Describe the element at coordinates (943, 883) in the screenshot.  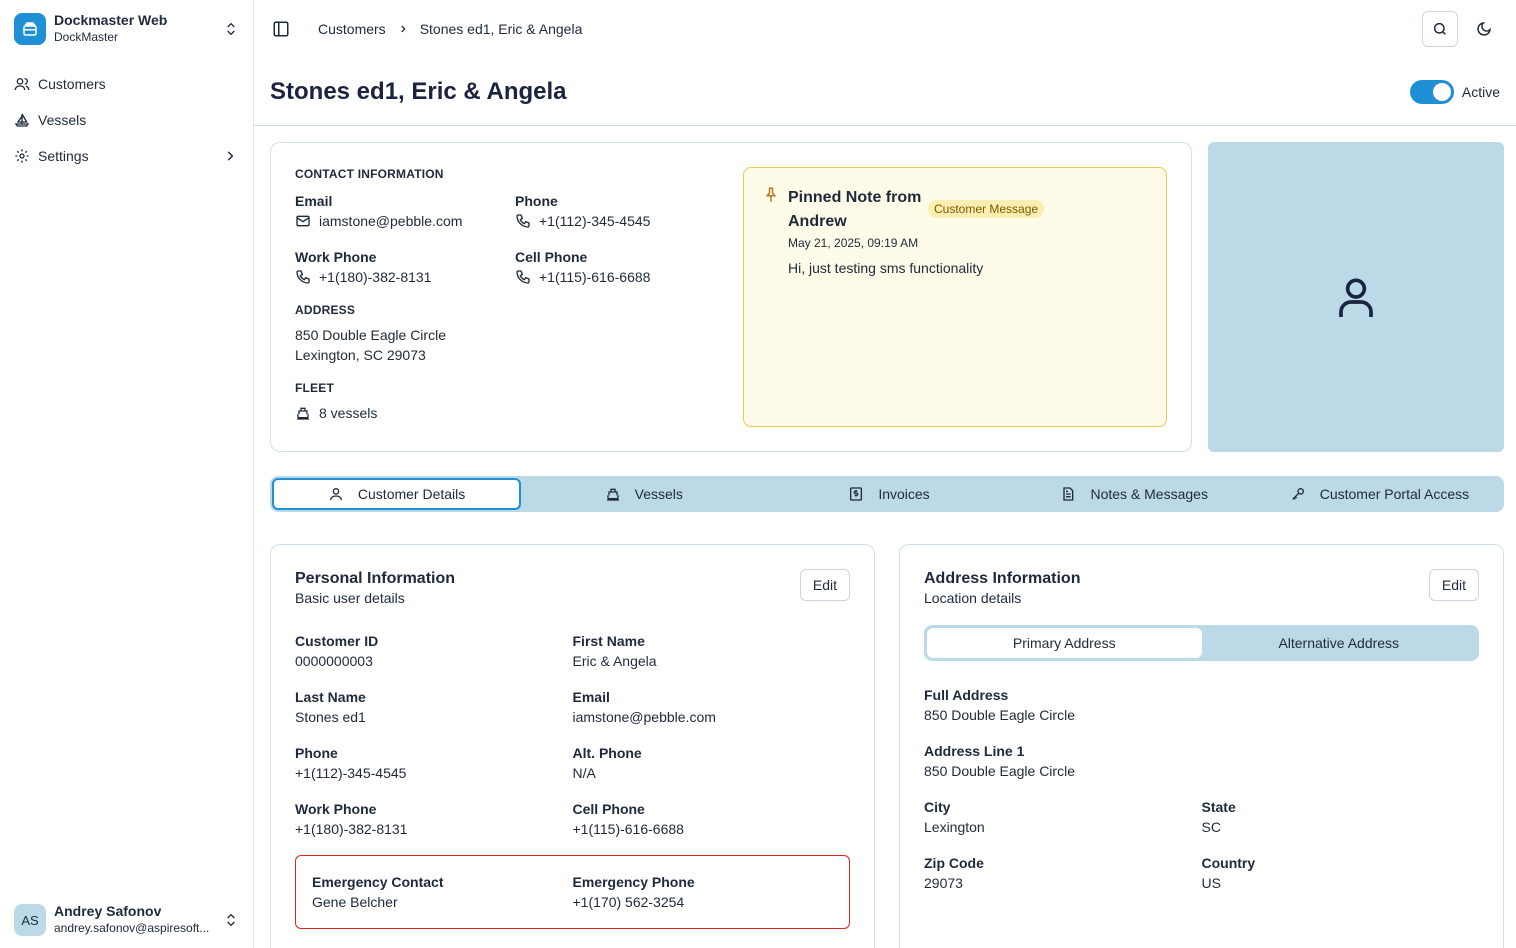
I see `zip-code-value: 29073` at that location.